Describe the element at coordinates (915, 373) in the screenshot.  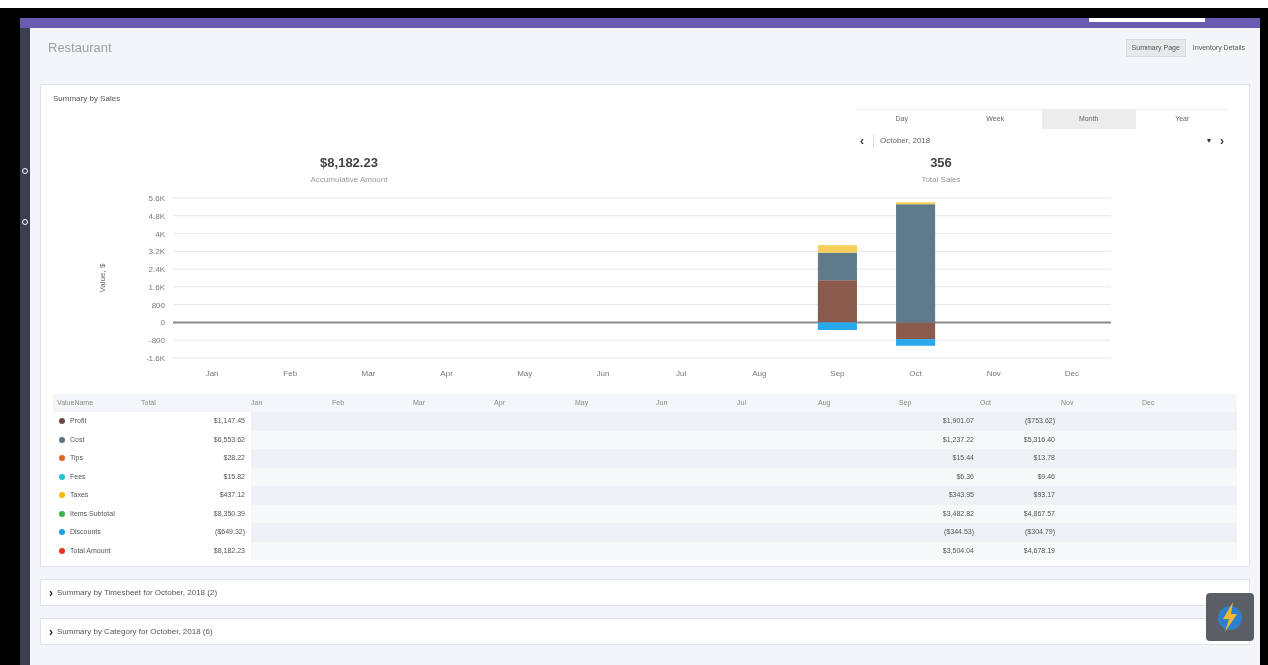
I see `x-tick-label: Oct` at that location.